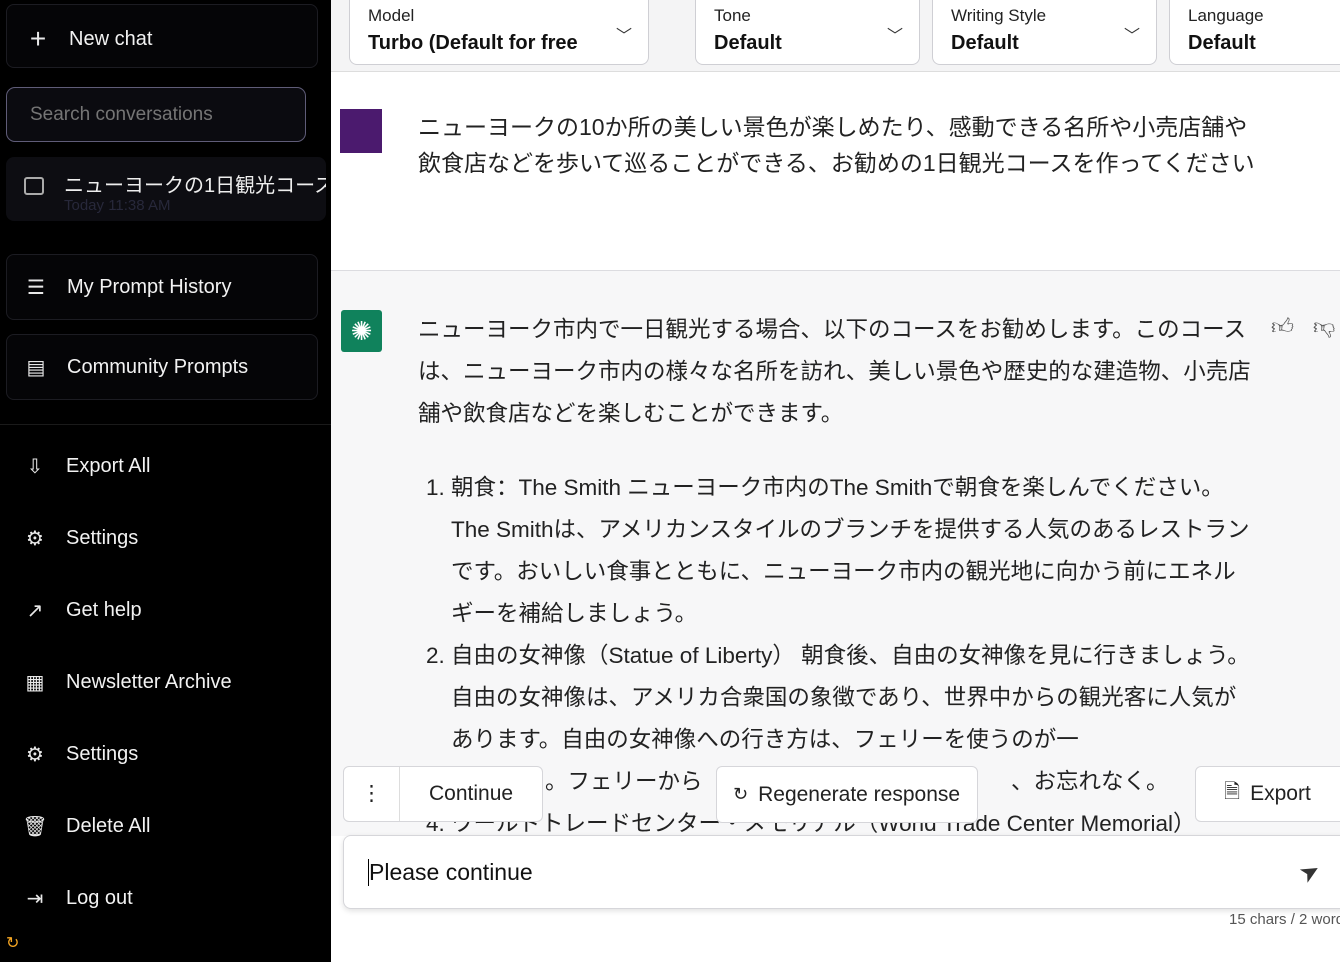  Describe the element at coordinates (391, 15) in the screenshot. I see `model-label: Model` at that location.